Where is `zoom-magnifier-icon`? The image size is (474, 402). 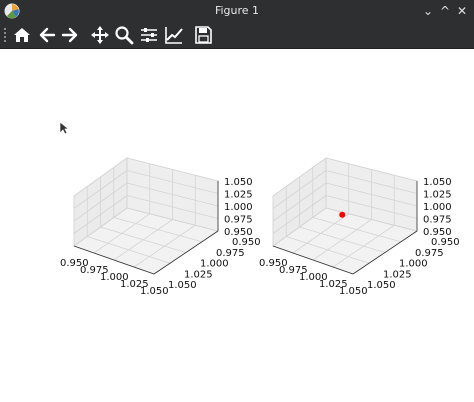 zoom-magnifier-icon is located at coordinates (124, 35).